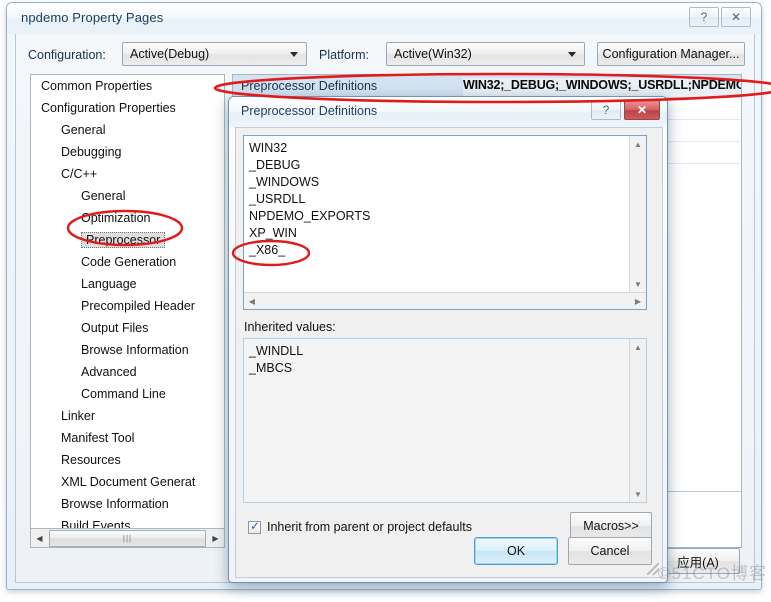 The width and height of the screenshot is (771, 602). What do you see at coordinates (439, 250) in the screenshot?
I see `list-item: _X86_` at bounding box center [439, 250].